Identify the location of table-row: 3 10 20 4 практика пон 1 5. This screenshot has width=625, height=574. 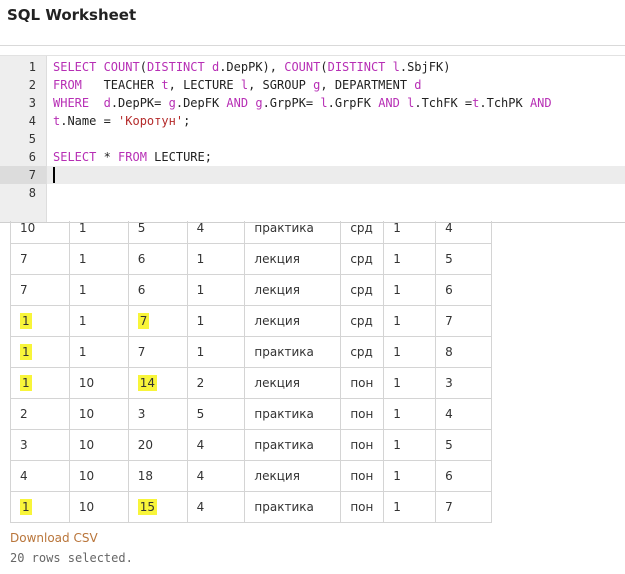
(251, 445).